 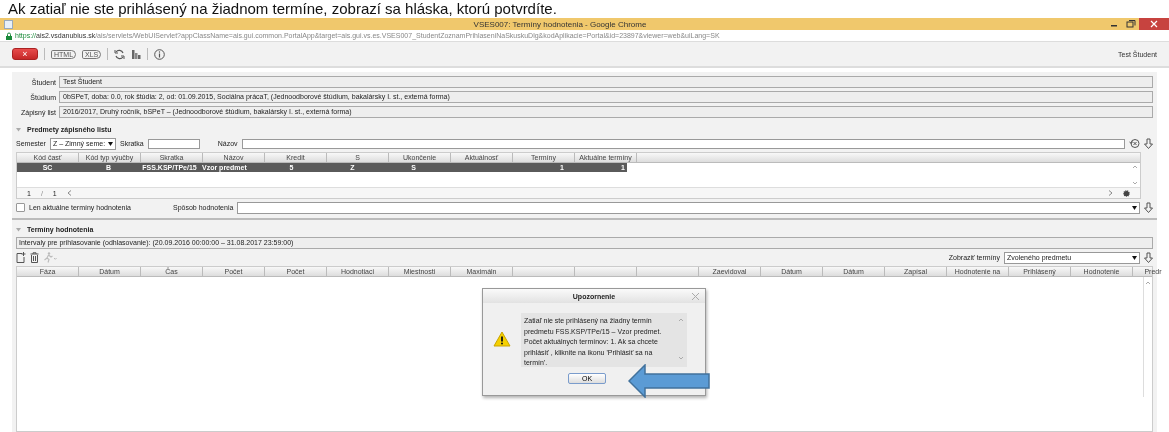 I want to click on clear-filter-icon, so click(x=1134, y=143).